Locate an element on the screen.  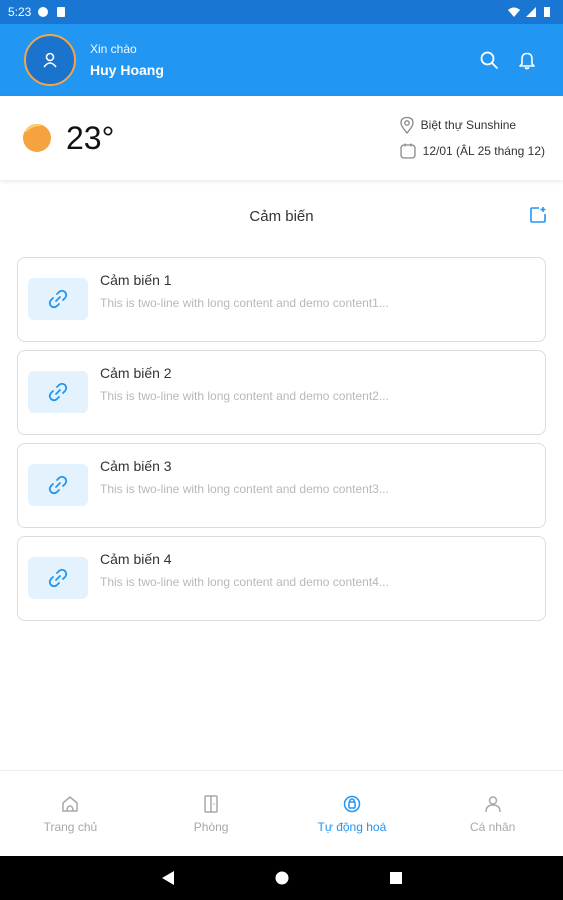
card-title: Cảm biến 2 is located at coordinates (136, 373).